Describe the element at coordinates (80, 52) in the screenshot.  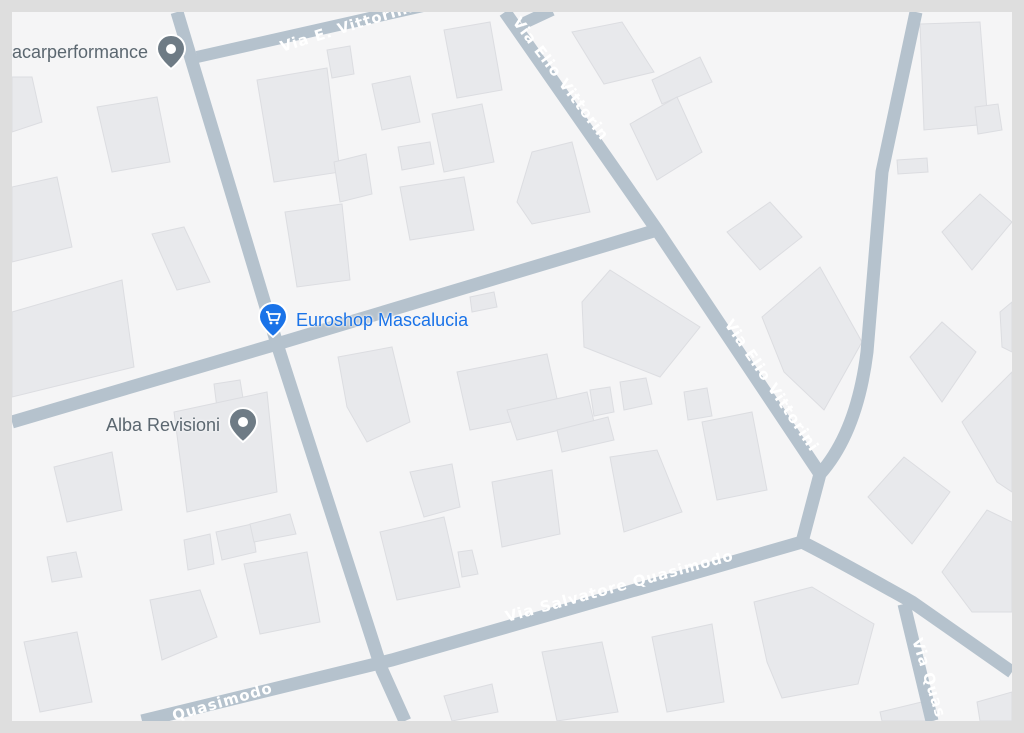
I see `poi-label: acarperformance` at that location.